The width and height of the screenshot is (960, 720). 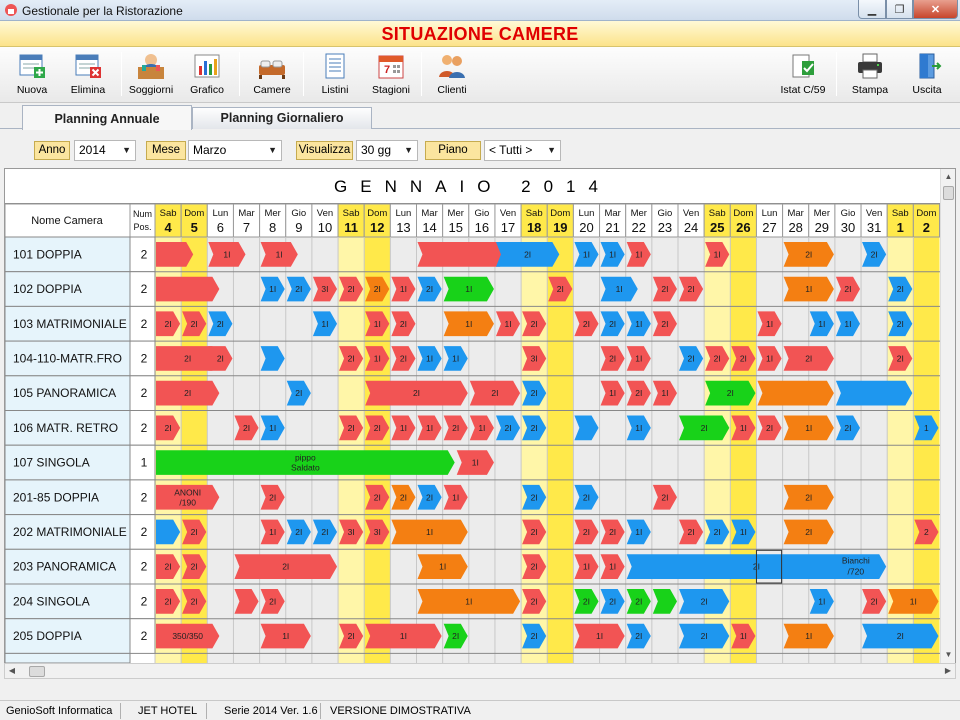 I want to click on clients-button: Clienti, so click(x=452, y=75).